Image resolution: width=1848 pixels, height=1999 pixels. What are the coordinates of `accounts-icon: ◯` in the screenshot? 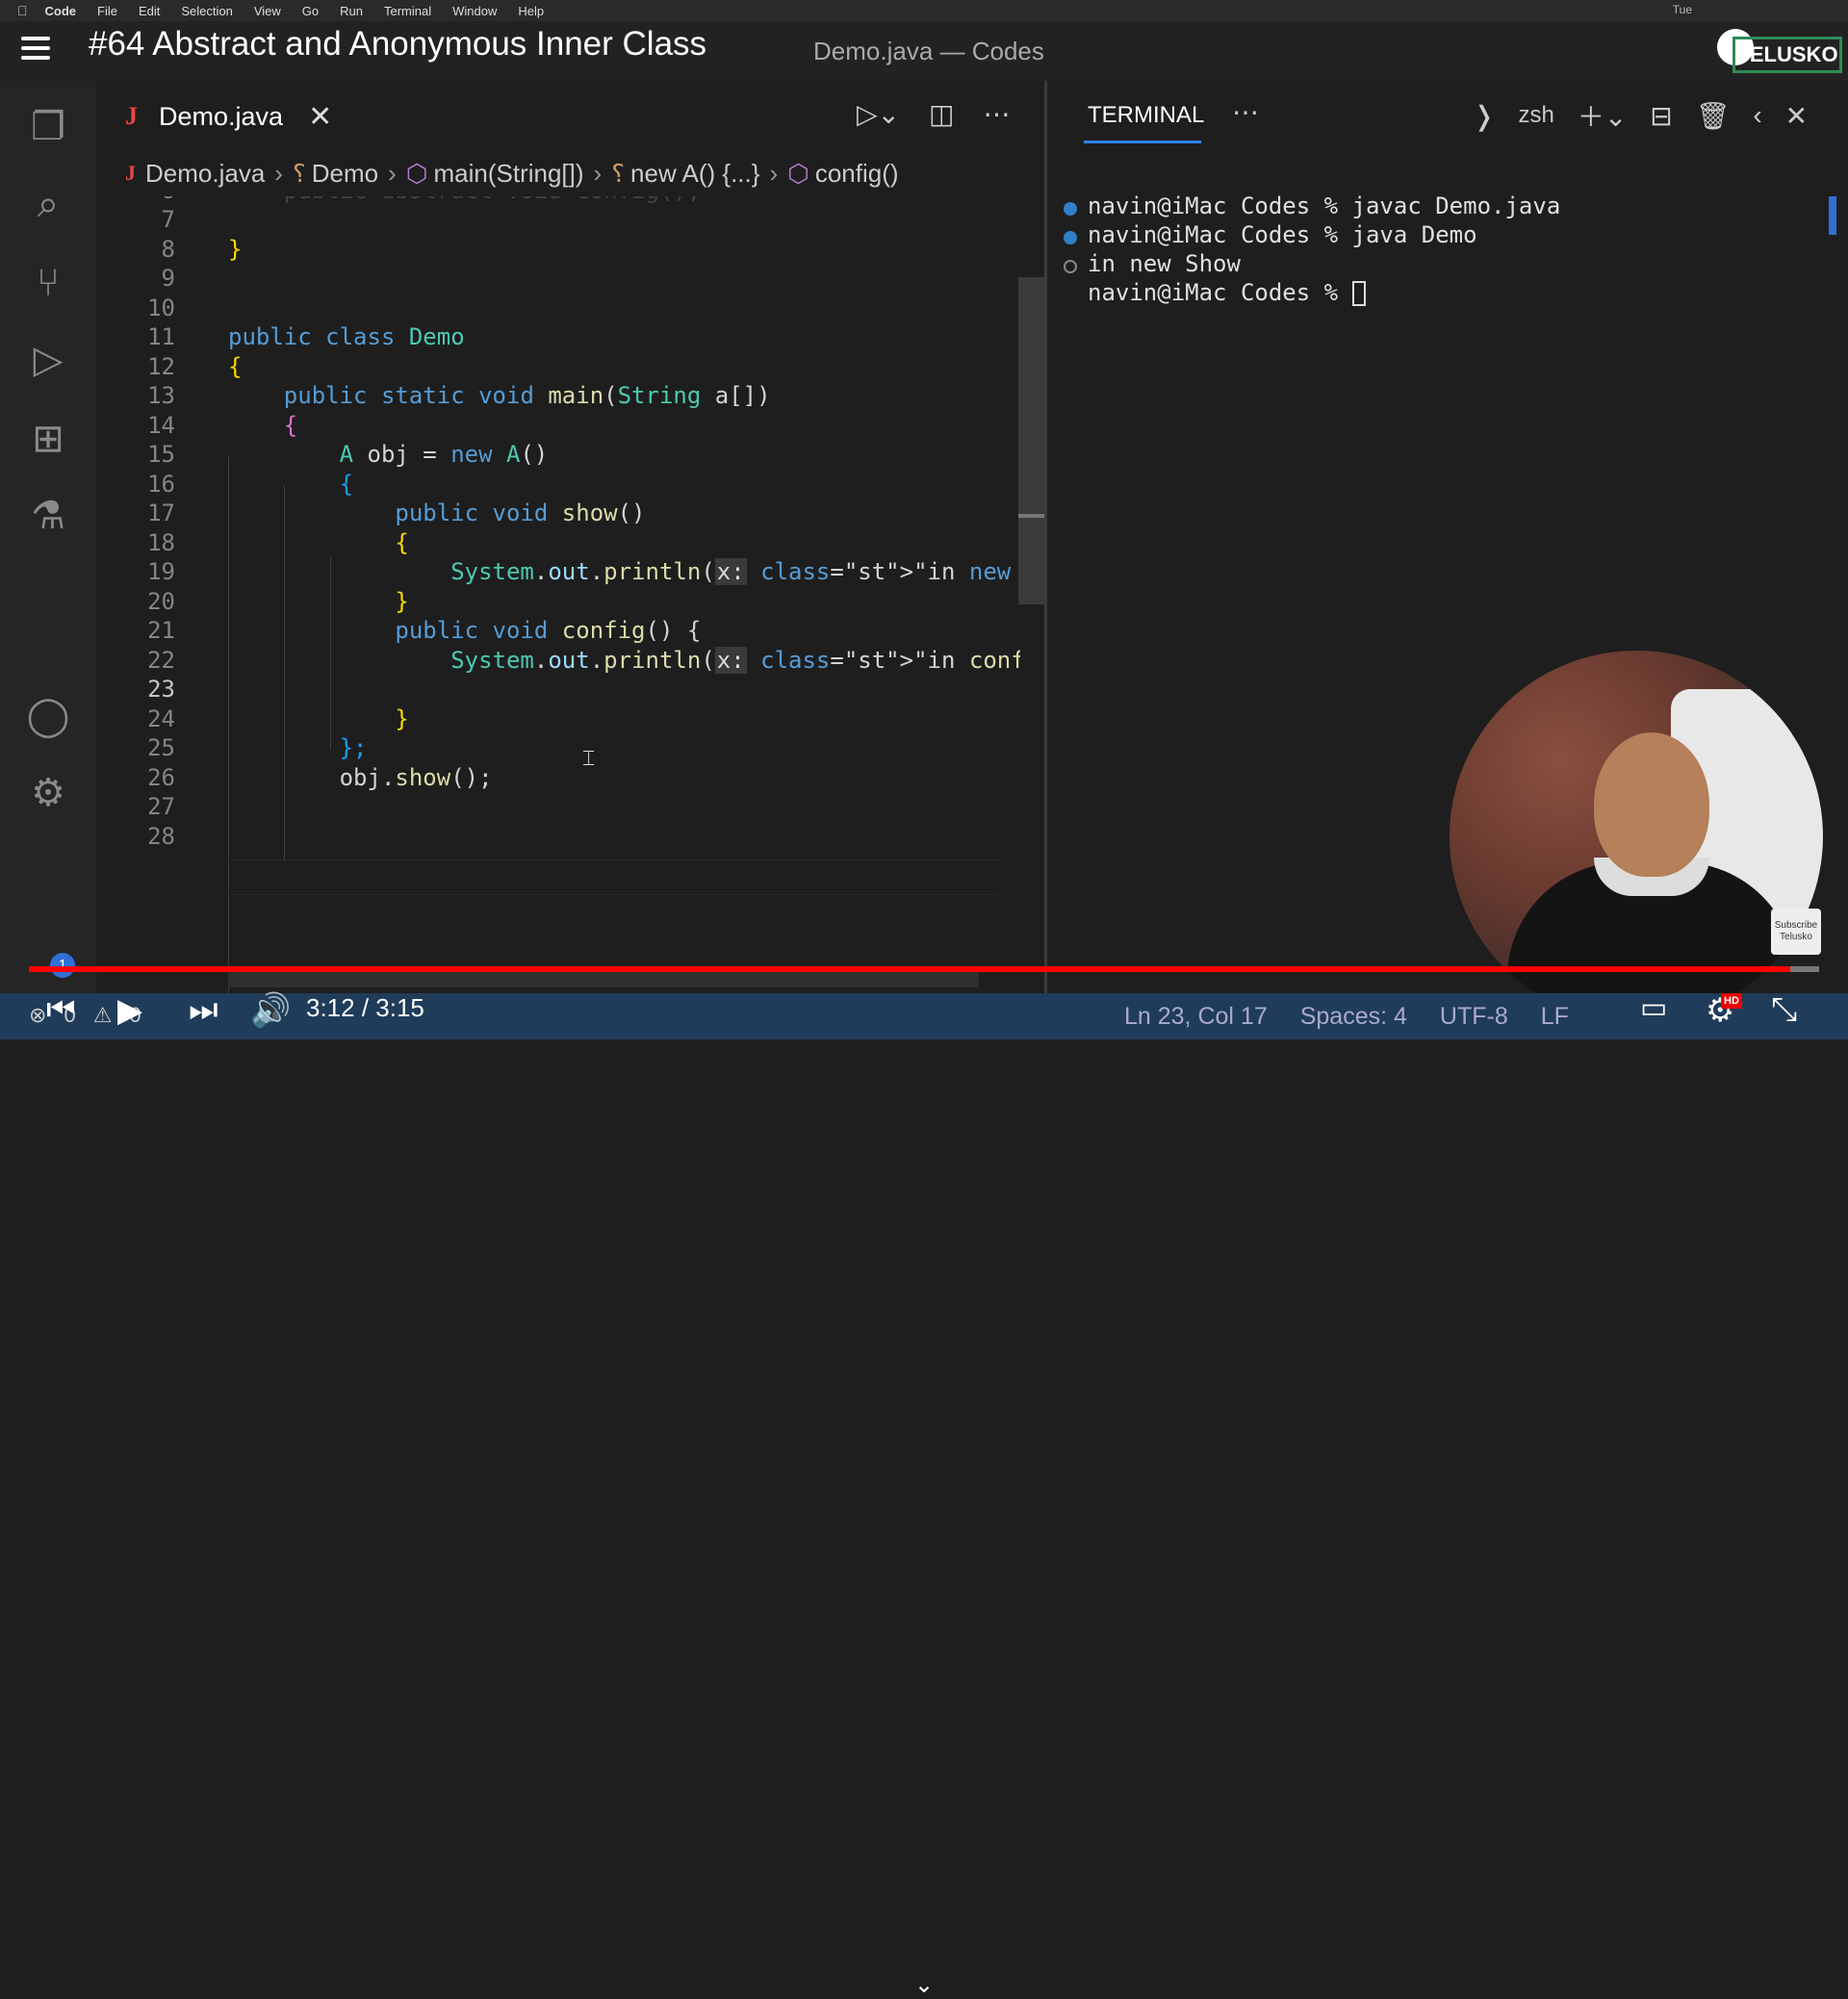 It's located at (48, 716).